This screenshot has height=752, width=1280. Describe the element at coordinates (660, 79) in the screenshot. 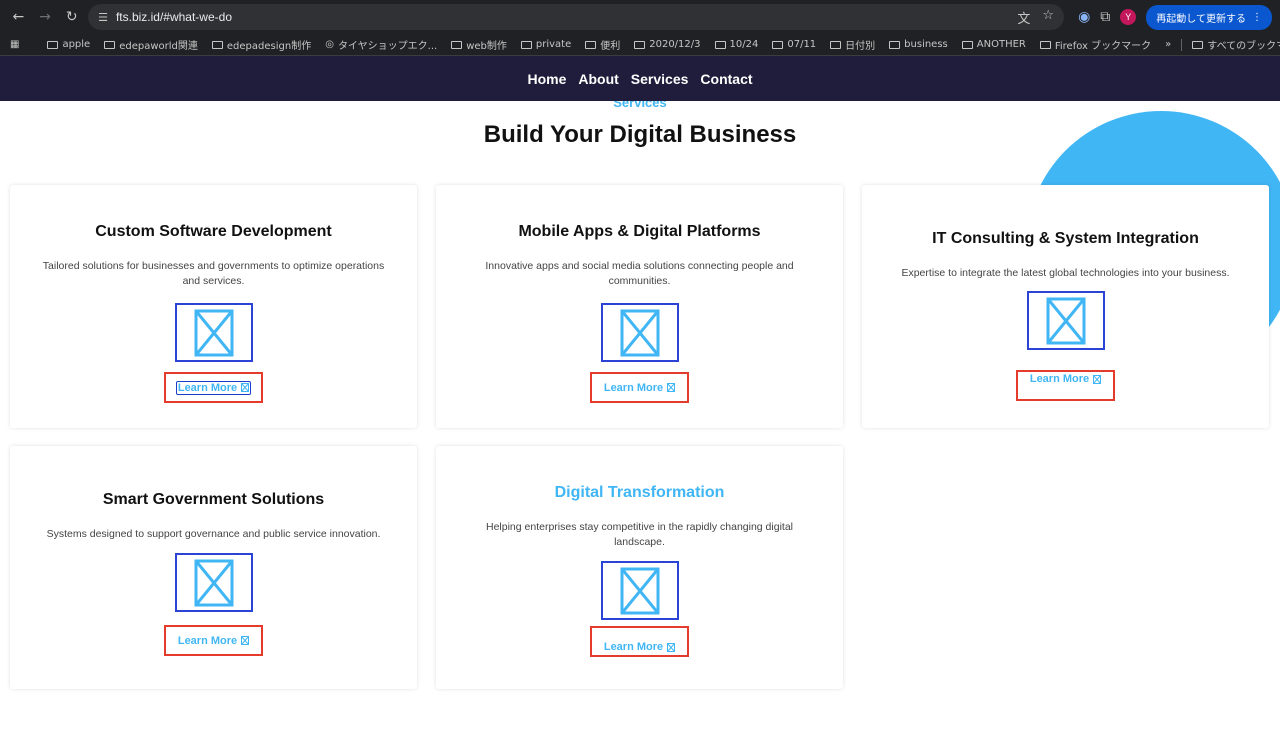

I see `nav-services-link: Services` at that location.